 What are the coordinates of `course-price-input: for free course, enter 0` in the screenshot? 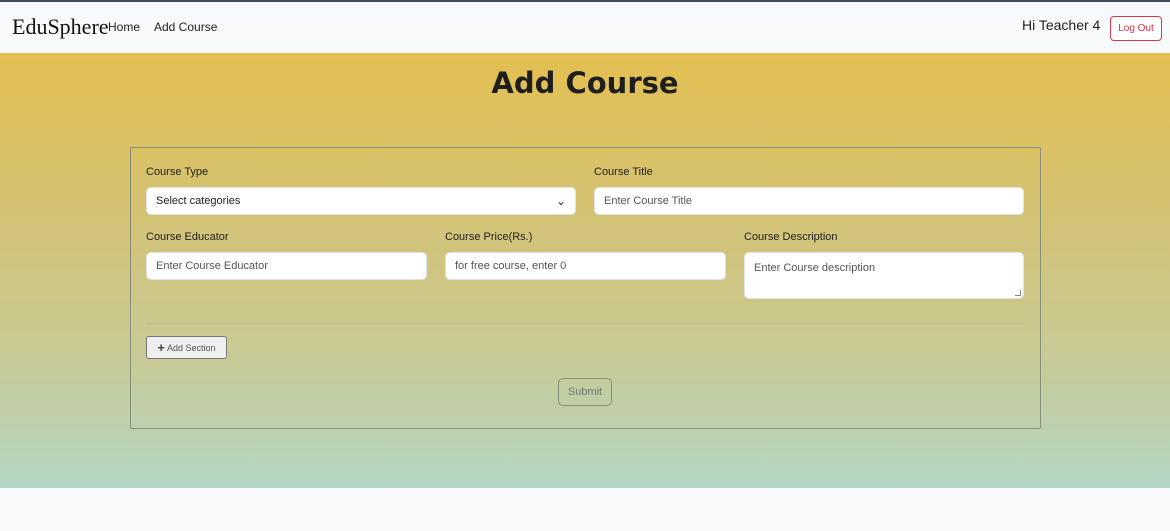 It's located at (585, 266).